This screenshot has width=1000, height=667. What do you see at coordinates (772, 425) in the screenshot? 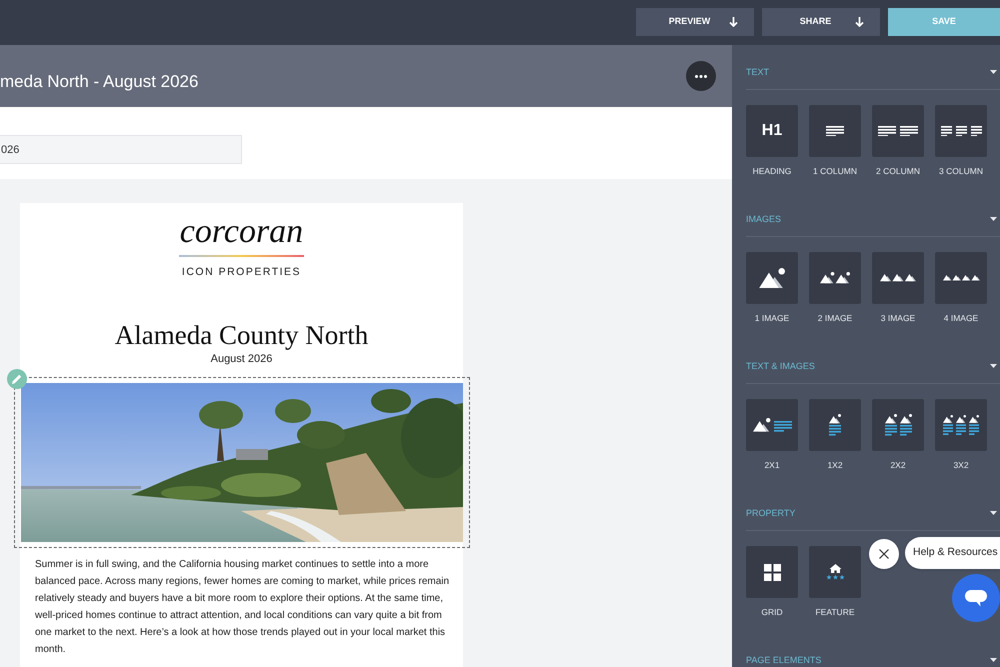
I see `image-beside-text-icon` at bounding box center [772, 425].